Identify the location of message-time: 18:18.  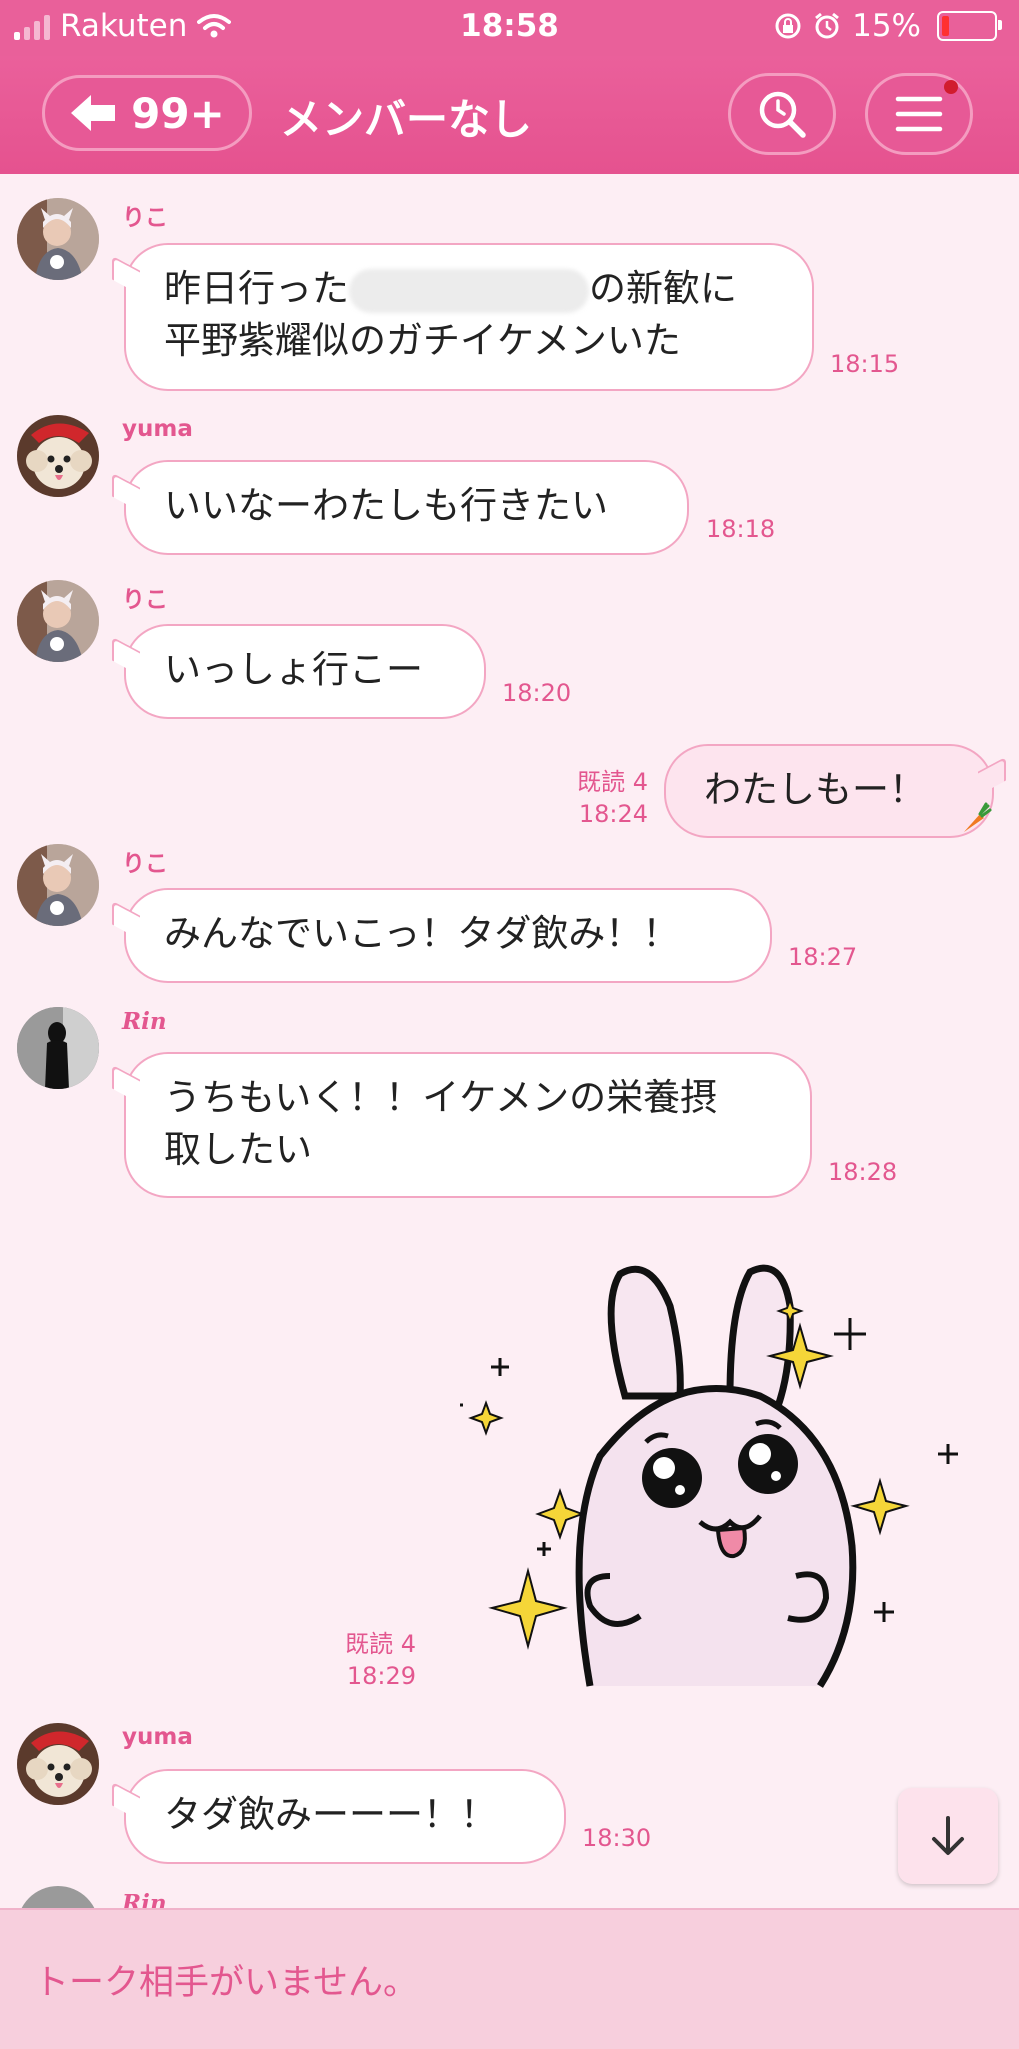
(741, 529).